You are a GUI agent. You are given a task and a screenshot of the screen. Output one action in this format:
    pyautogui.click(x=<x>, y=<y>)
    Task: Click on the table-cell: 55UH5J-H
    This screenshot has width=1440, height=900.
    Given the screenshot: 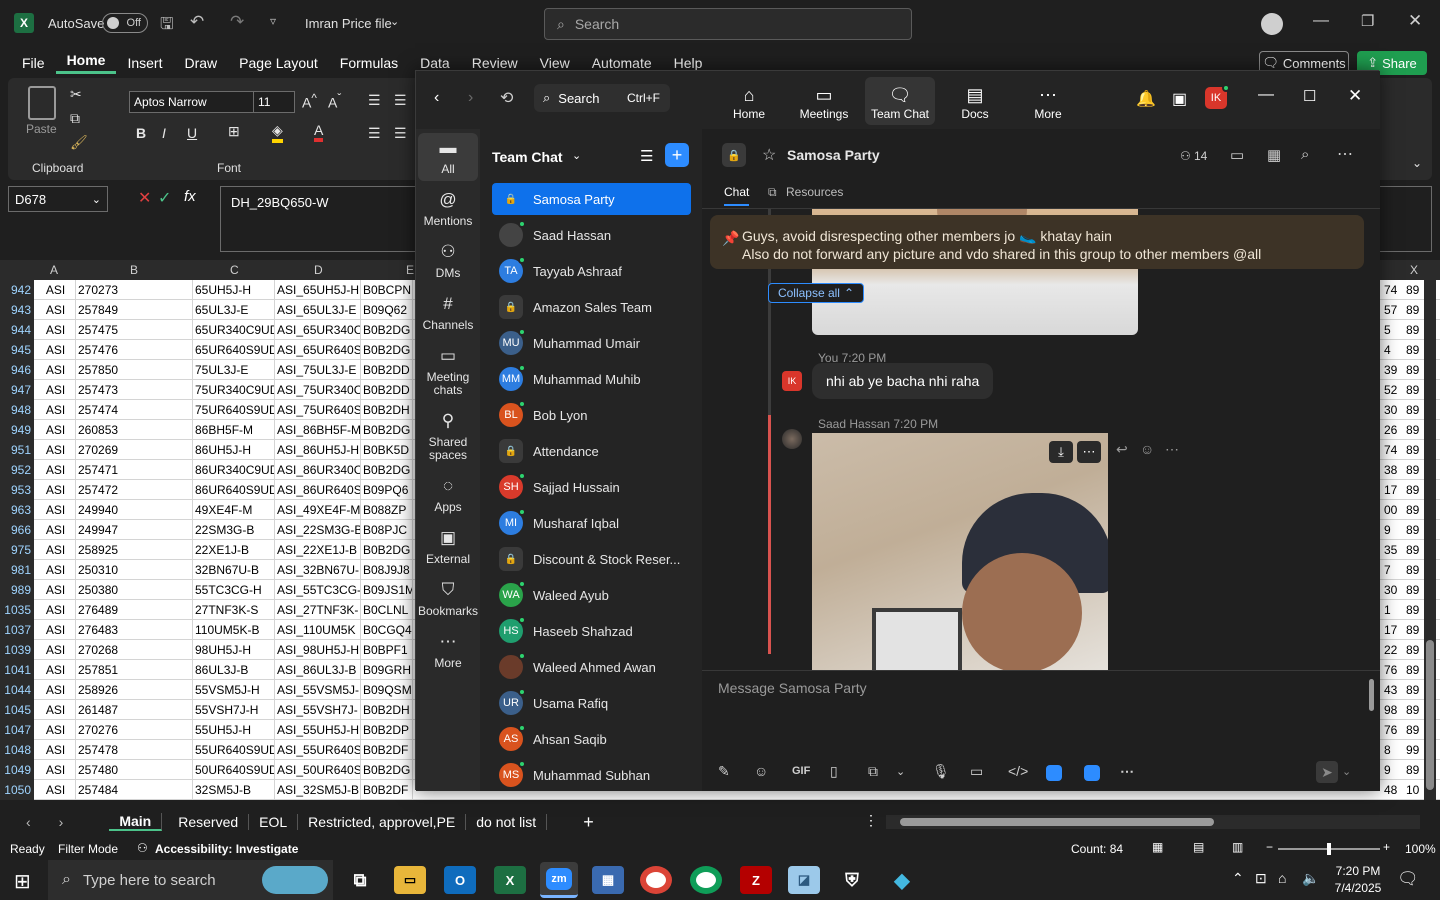 What is the action you would take?
    pyautogui.click(x=234, y=730)
    